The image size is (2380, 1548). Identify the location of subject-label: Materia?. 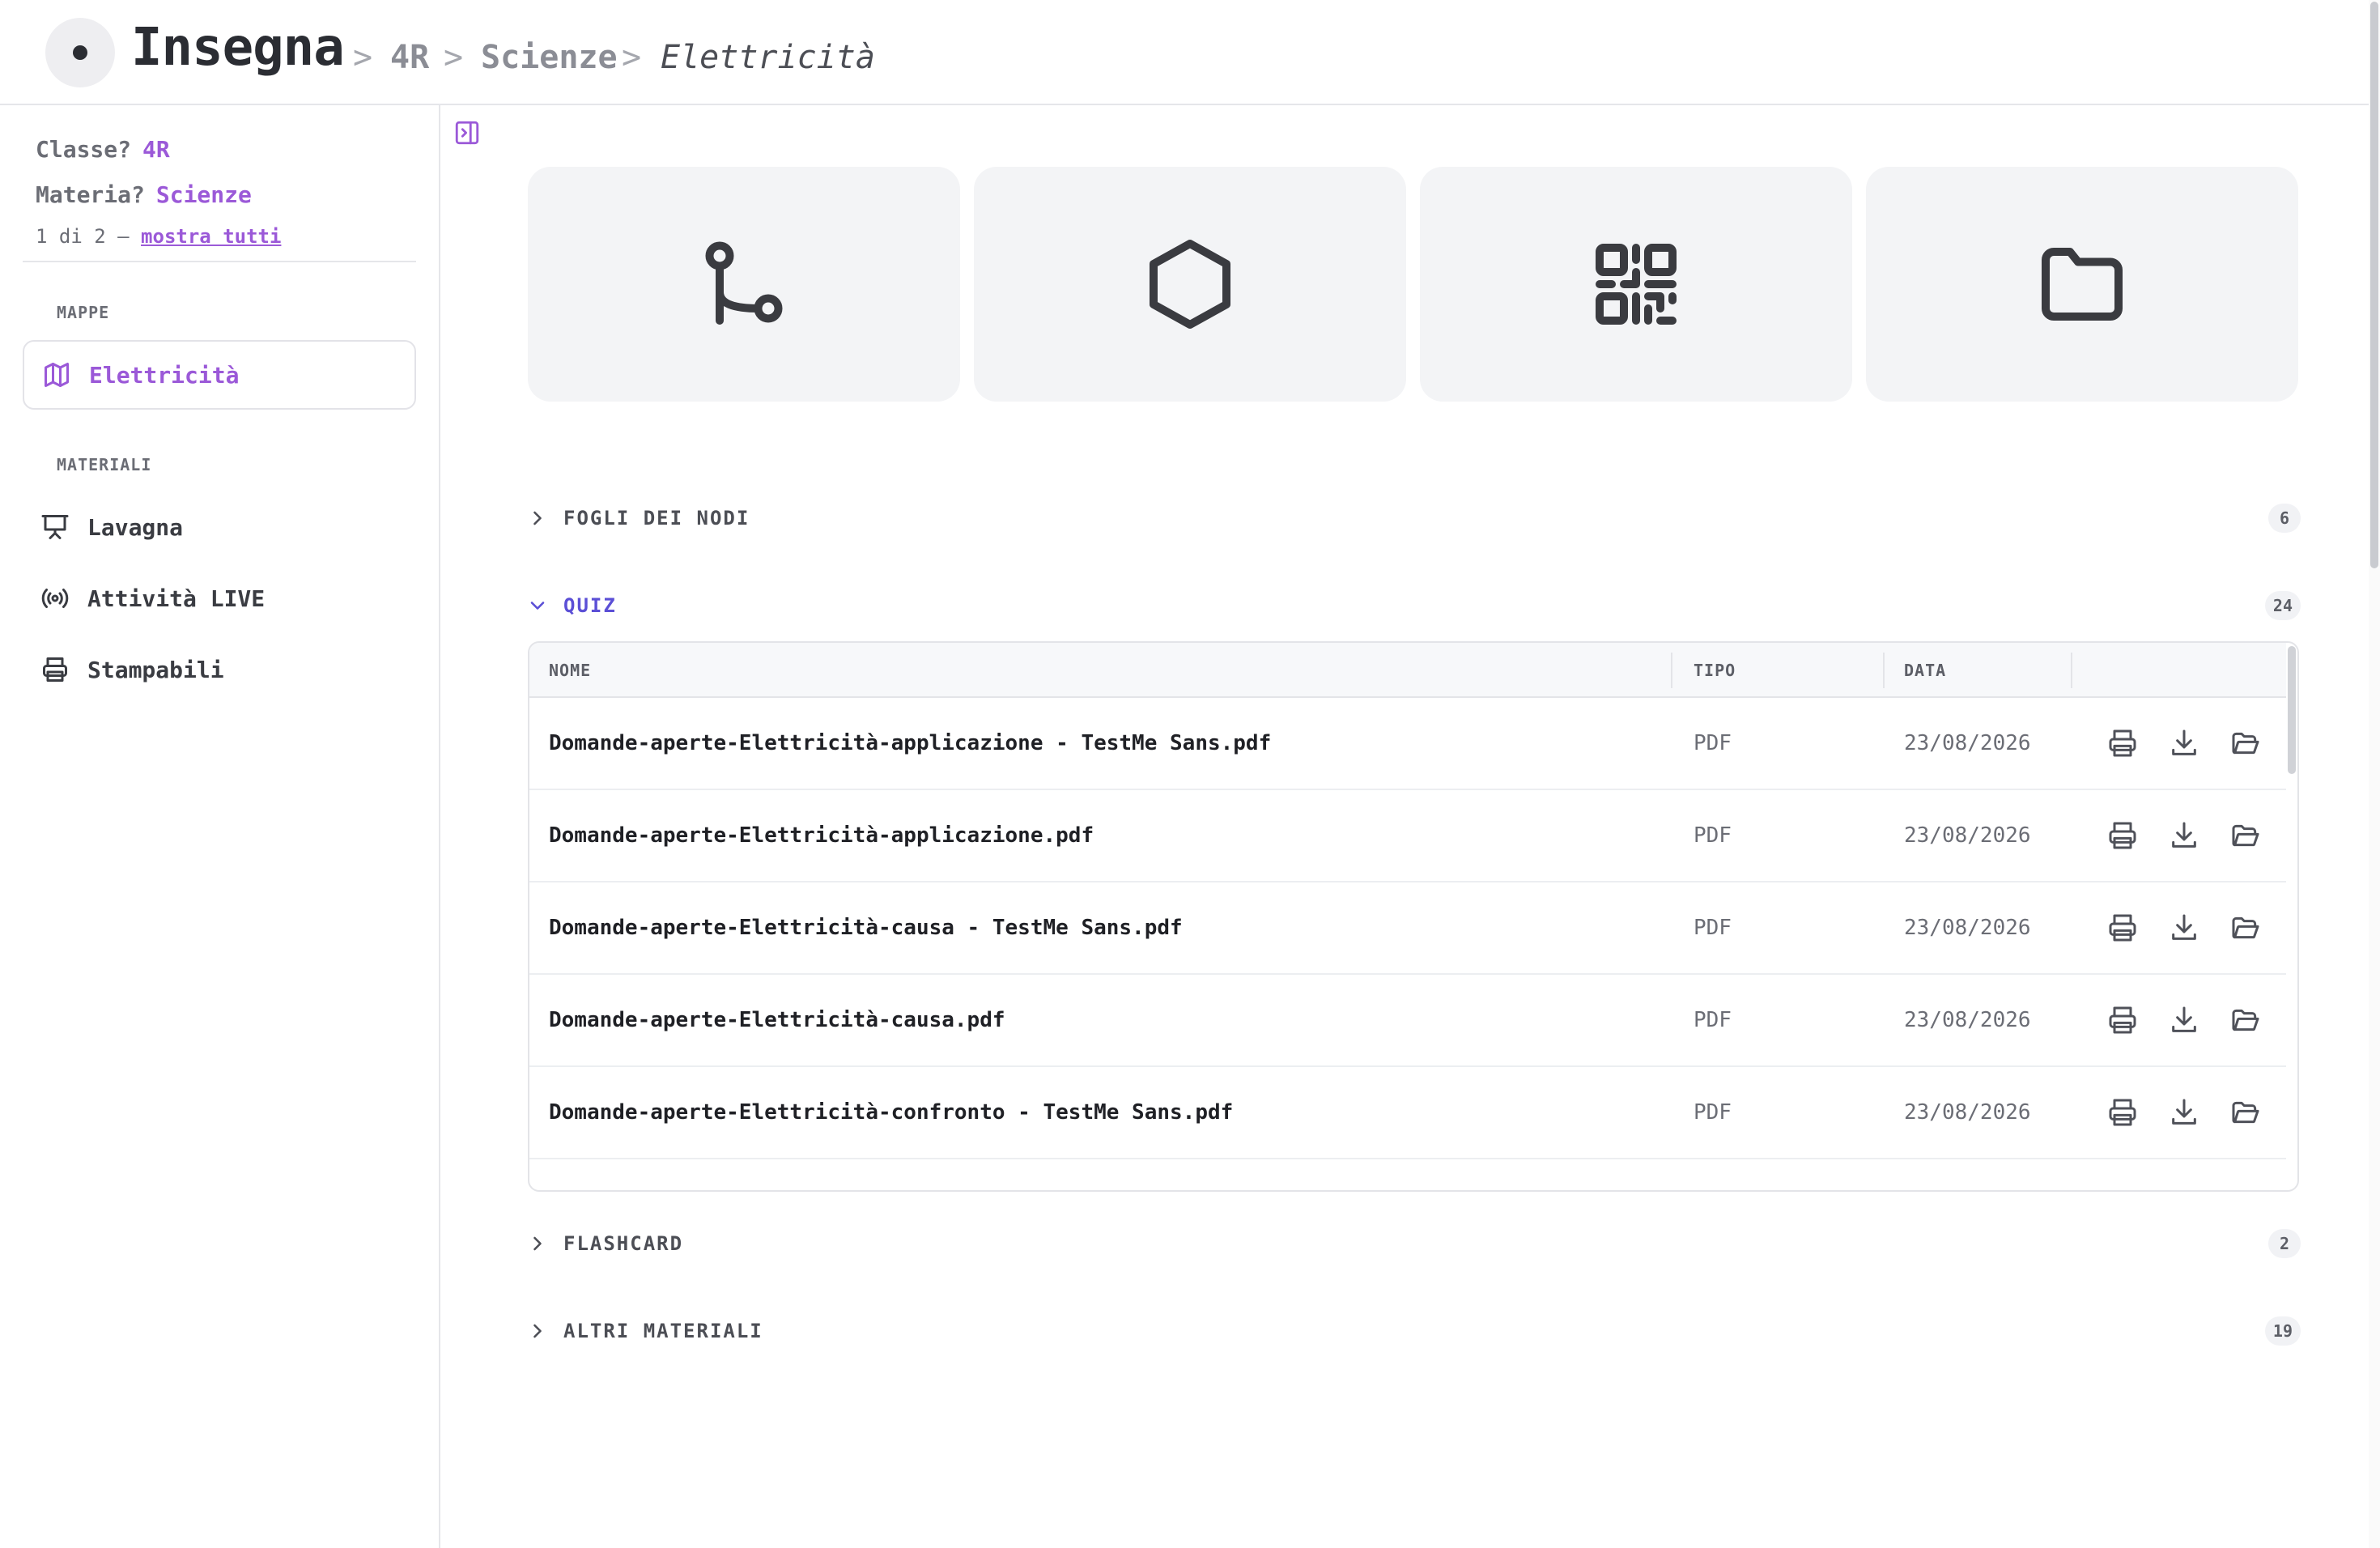
(90, 194).